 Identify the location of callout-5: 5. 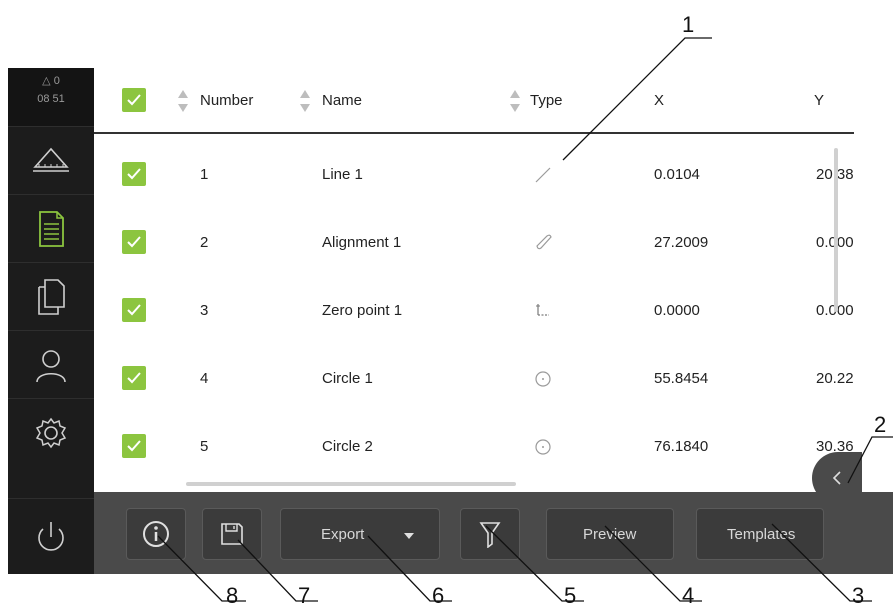
(570, 595).